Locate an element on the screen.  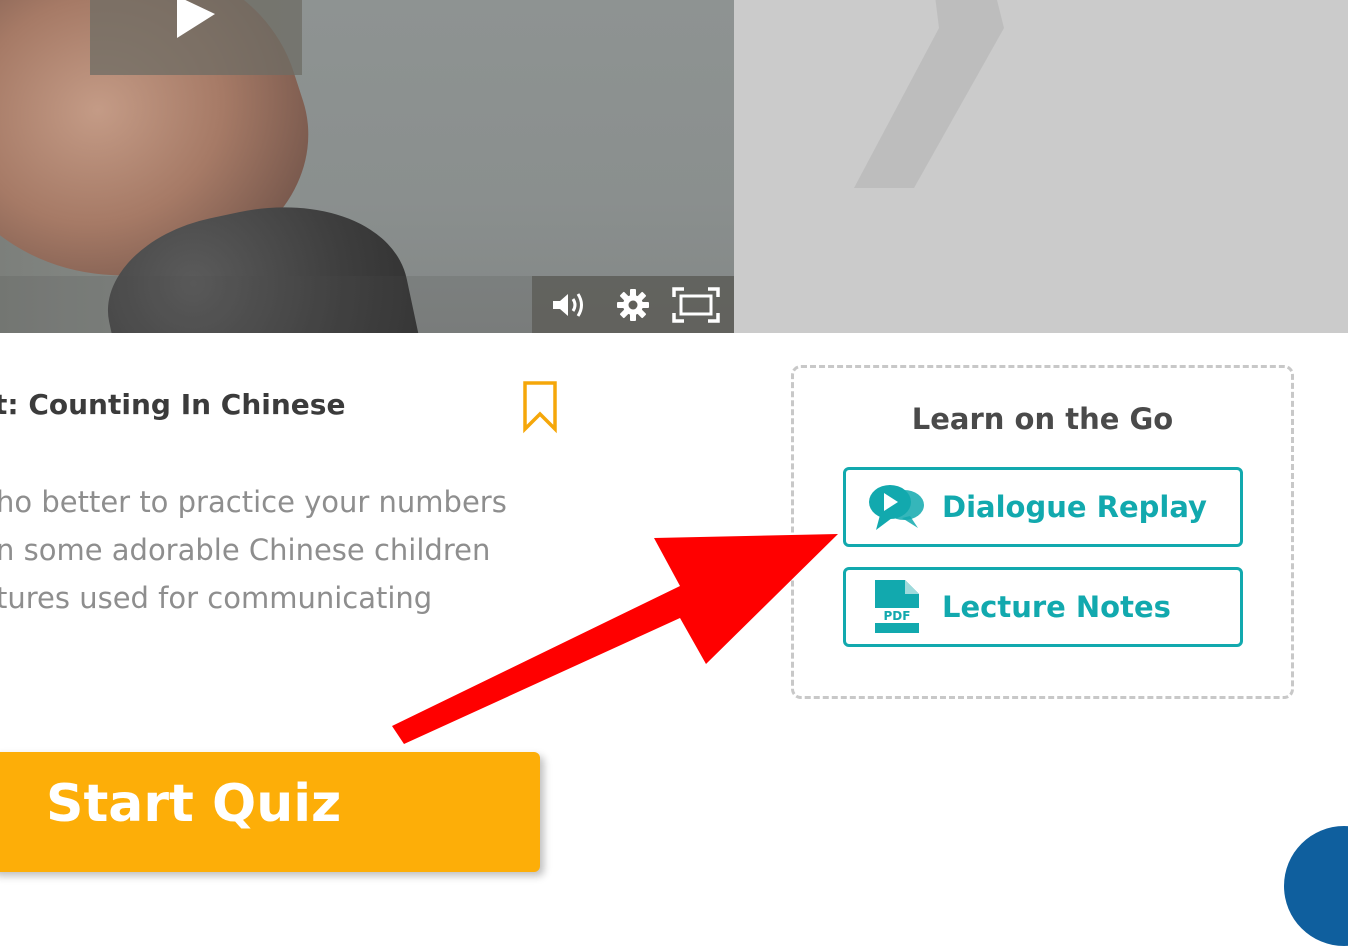
bookmark-button is located at coordinates (540, 407).